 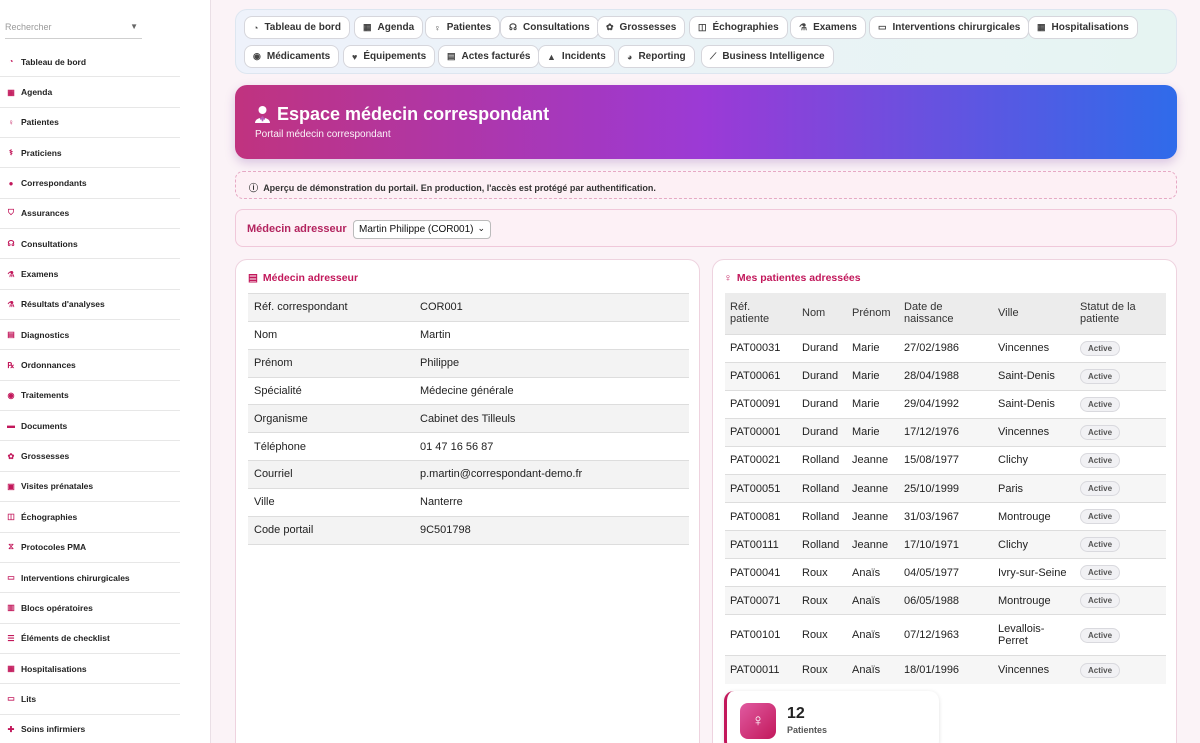 I want to click on nav-button-11: ▤ Actes facturés, so click(x=489, y=56).